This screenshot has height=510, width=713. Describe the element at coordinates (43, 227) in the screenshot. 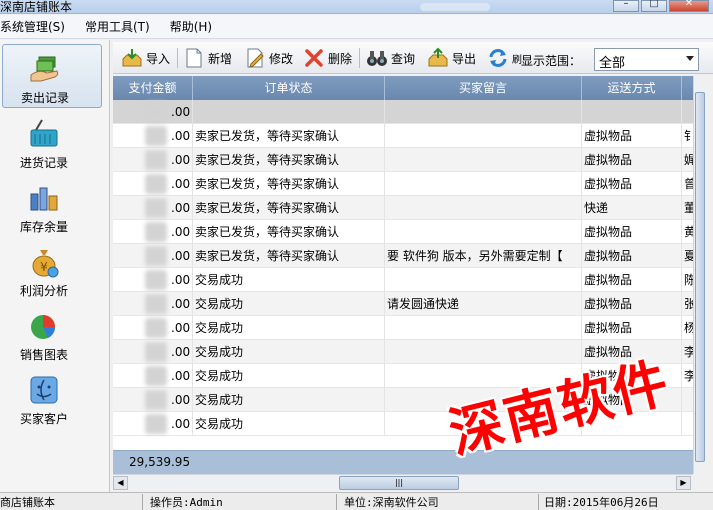

I see `nav-label: 库存余量` at that location.